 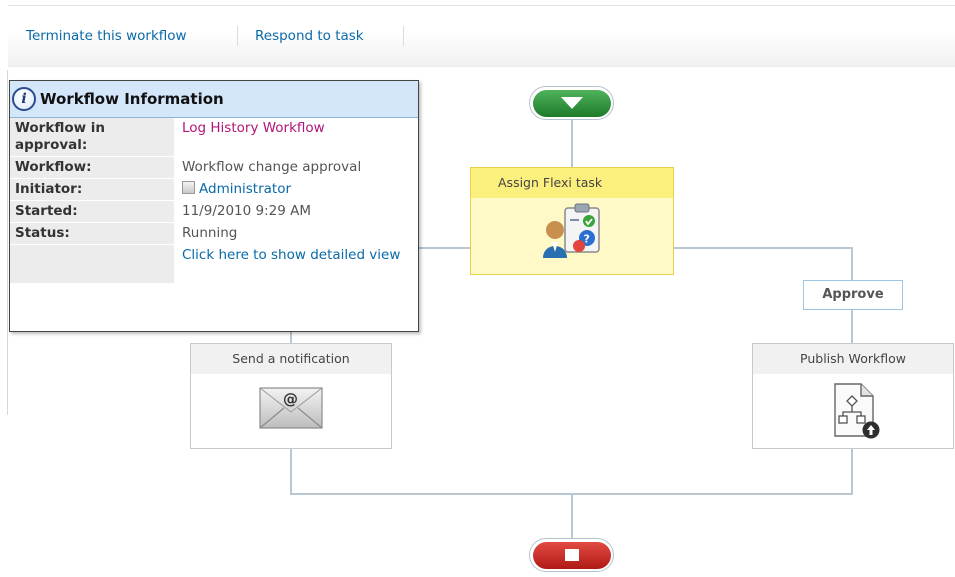 I want to click on info-row-status: Status: Running, so click(x=214, y=234).